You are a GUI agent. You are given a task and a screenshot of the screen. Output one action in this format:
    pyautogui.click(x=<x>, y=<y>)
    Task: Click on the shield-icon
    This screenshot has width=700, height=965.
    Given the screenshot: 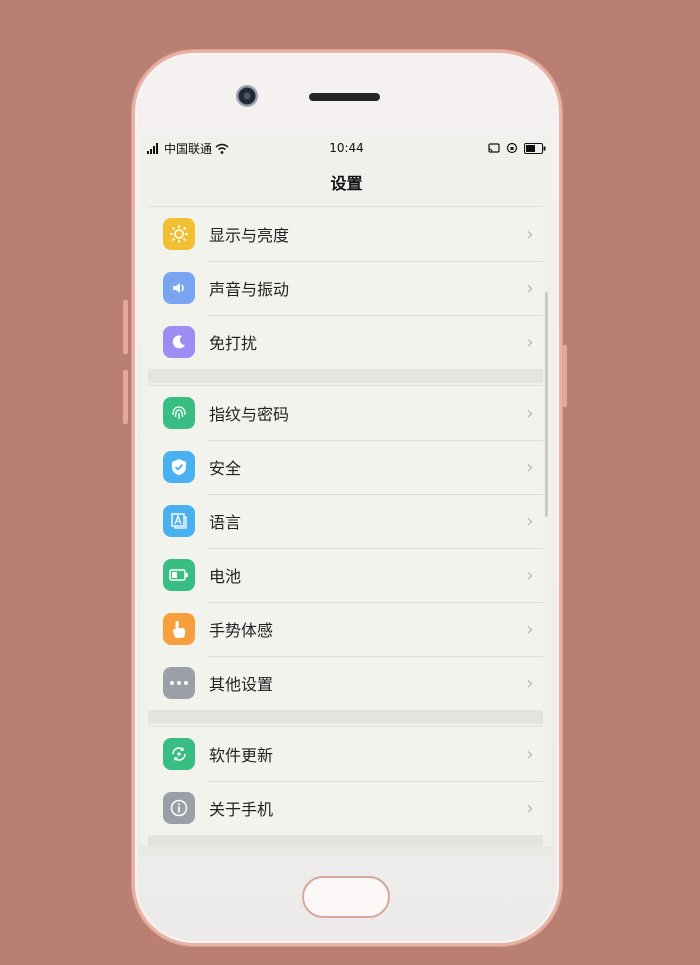 What is the action you would take?
    pyautogui.click(x=179, y=467)
    